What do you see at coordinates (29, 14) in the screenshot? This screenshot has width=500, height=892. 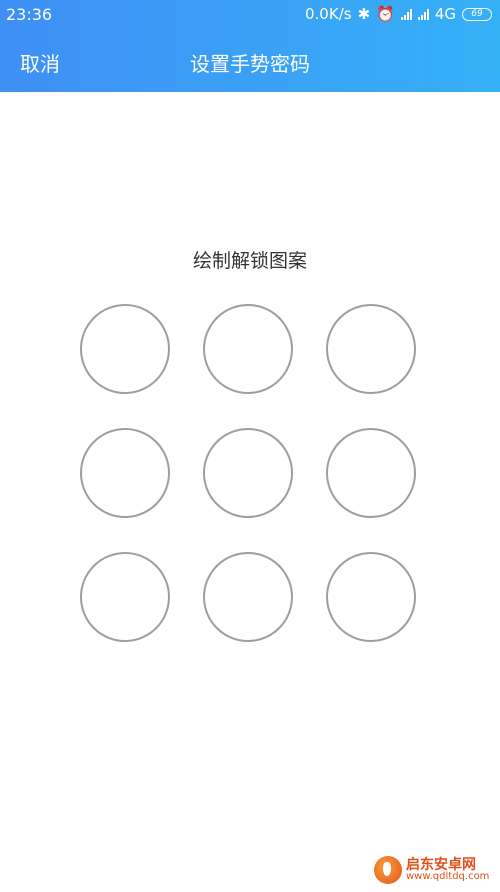 I see `status-time: 23:36` at bounding box center [29, 14].